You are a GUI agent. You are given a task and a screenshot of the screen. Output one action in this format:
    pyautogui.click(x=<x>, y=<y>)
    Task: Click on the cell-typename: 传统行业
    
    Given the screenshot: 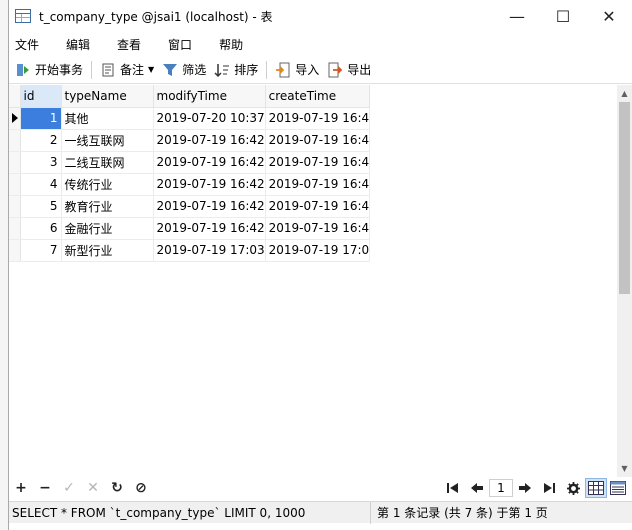 What is the action you would take?
    pyautogui.click(x=107, y=184)
    